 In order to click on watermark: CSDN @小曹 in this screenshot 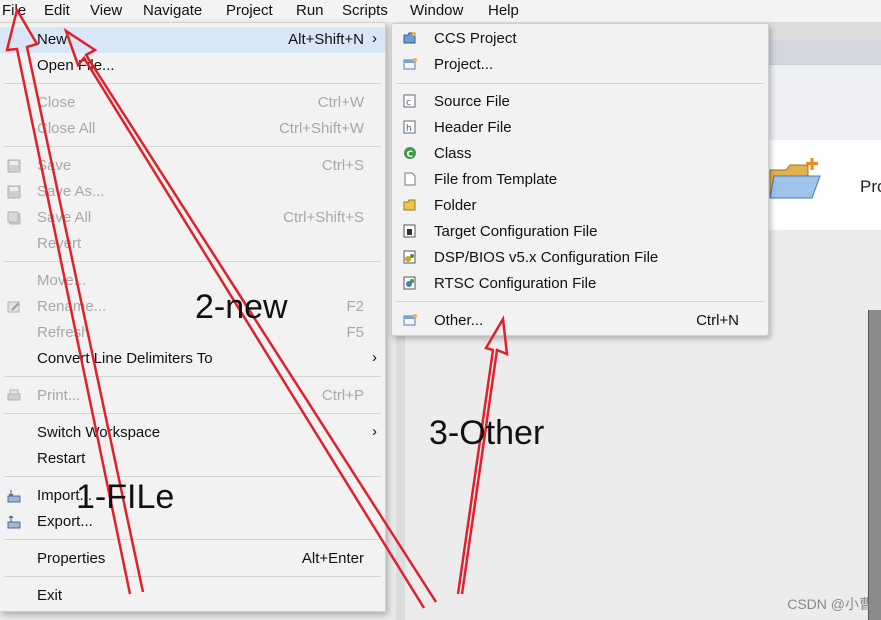, I will do `click(830, 604)`.